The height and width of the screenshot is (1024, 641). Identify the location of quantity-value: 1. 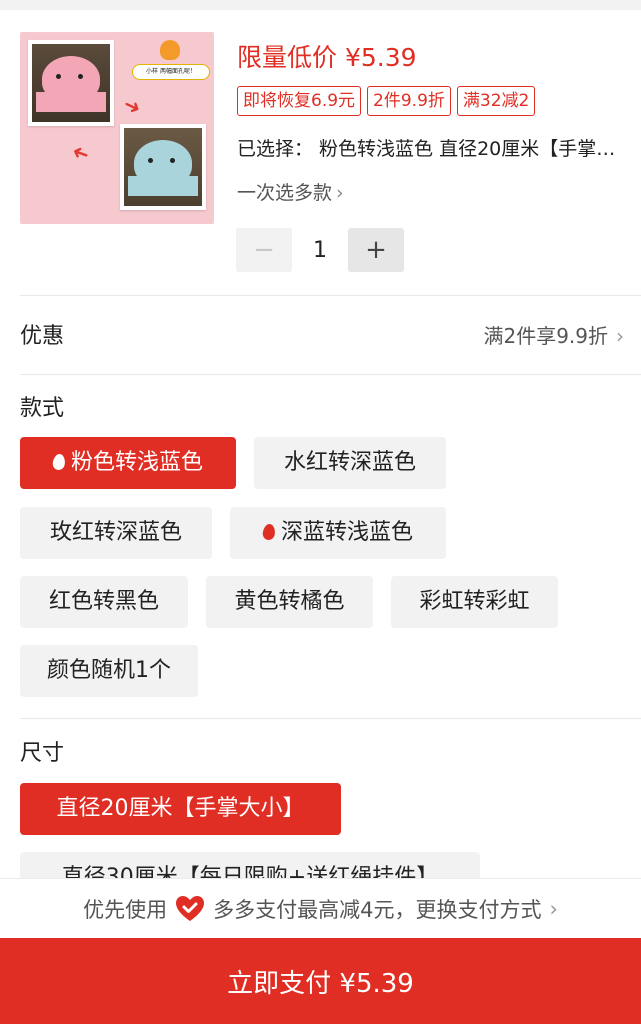
(320, 250).